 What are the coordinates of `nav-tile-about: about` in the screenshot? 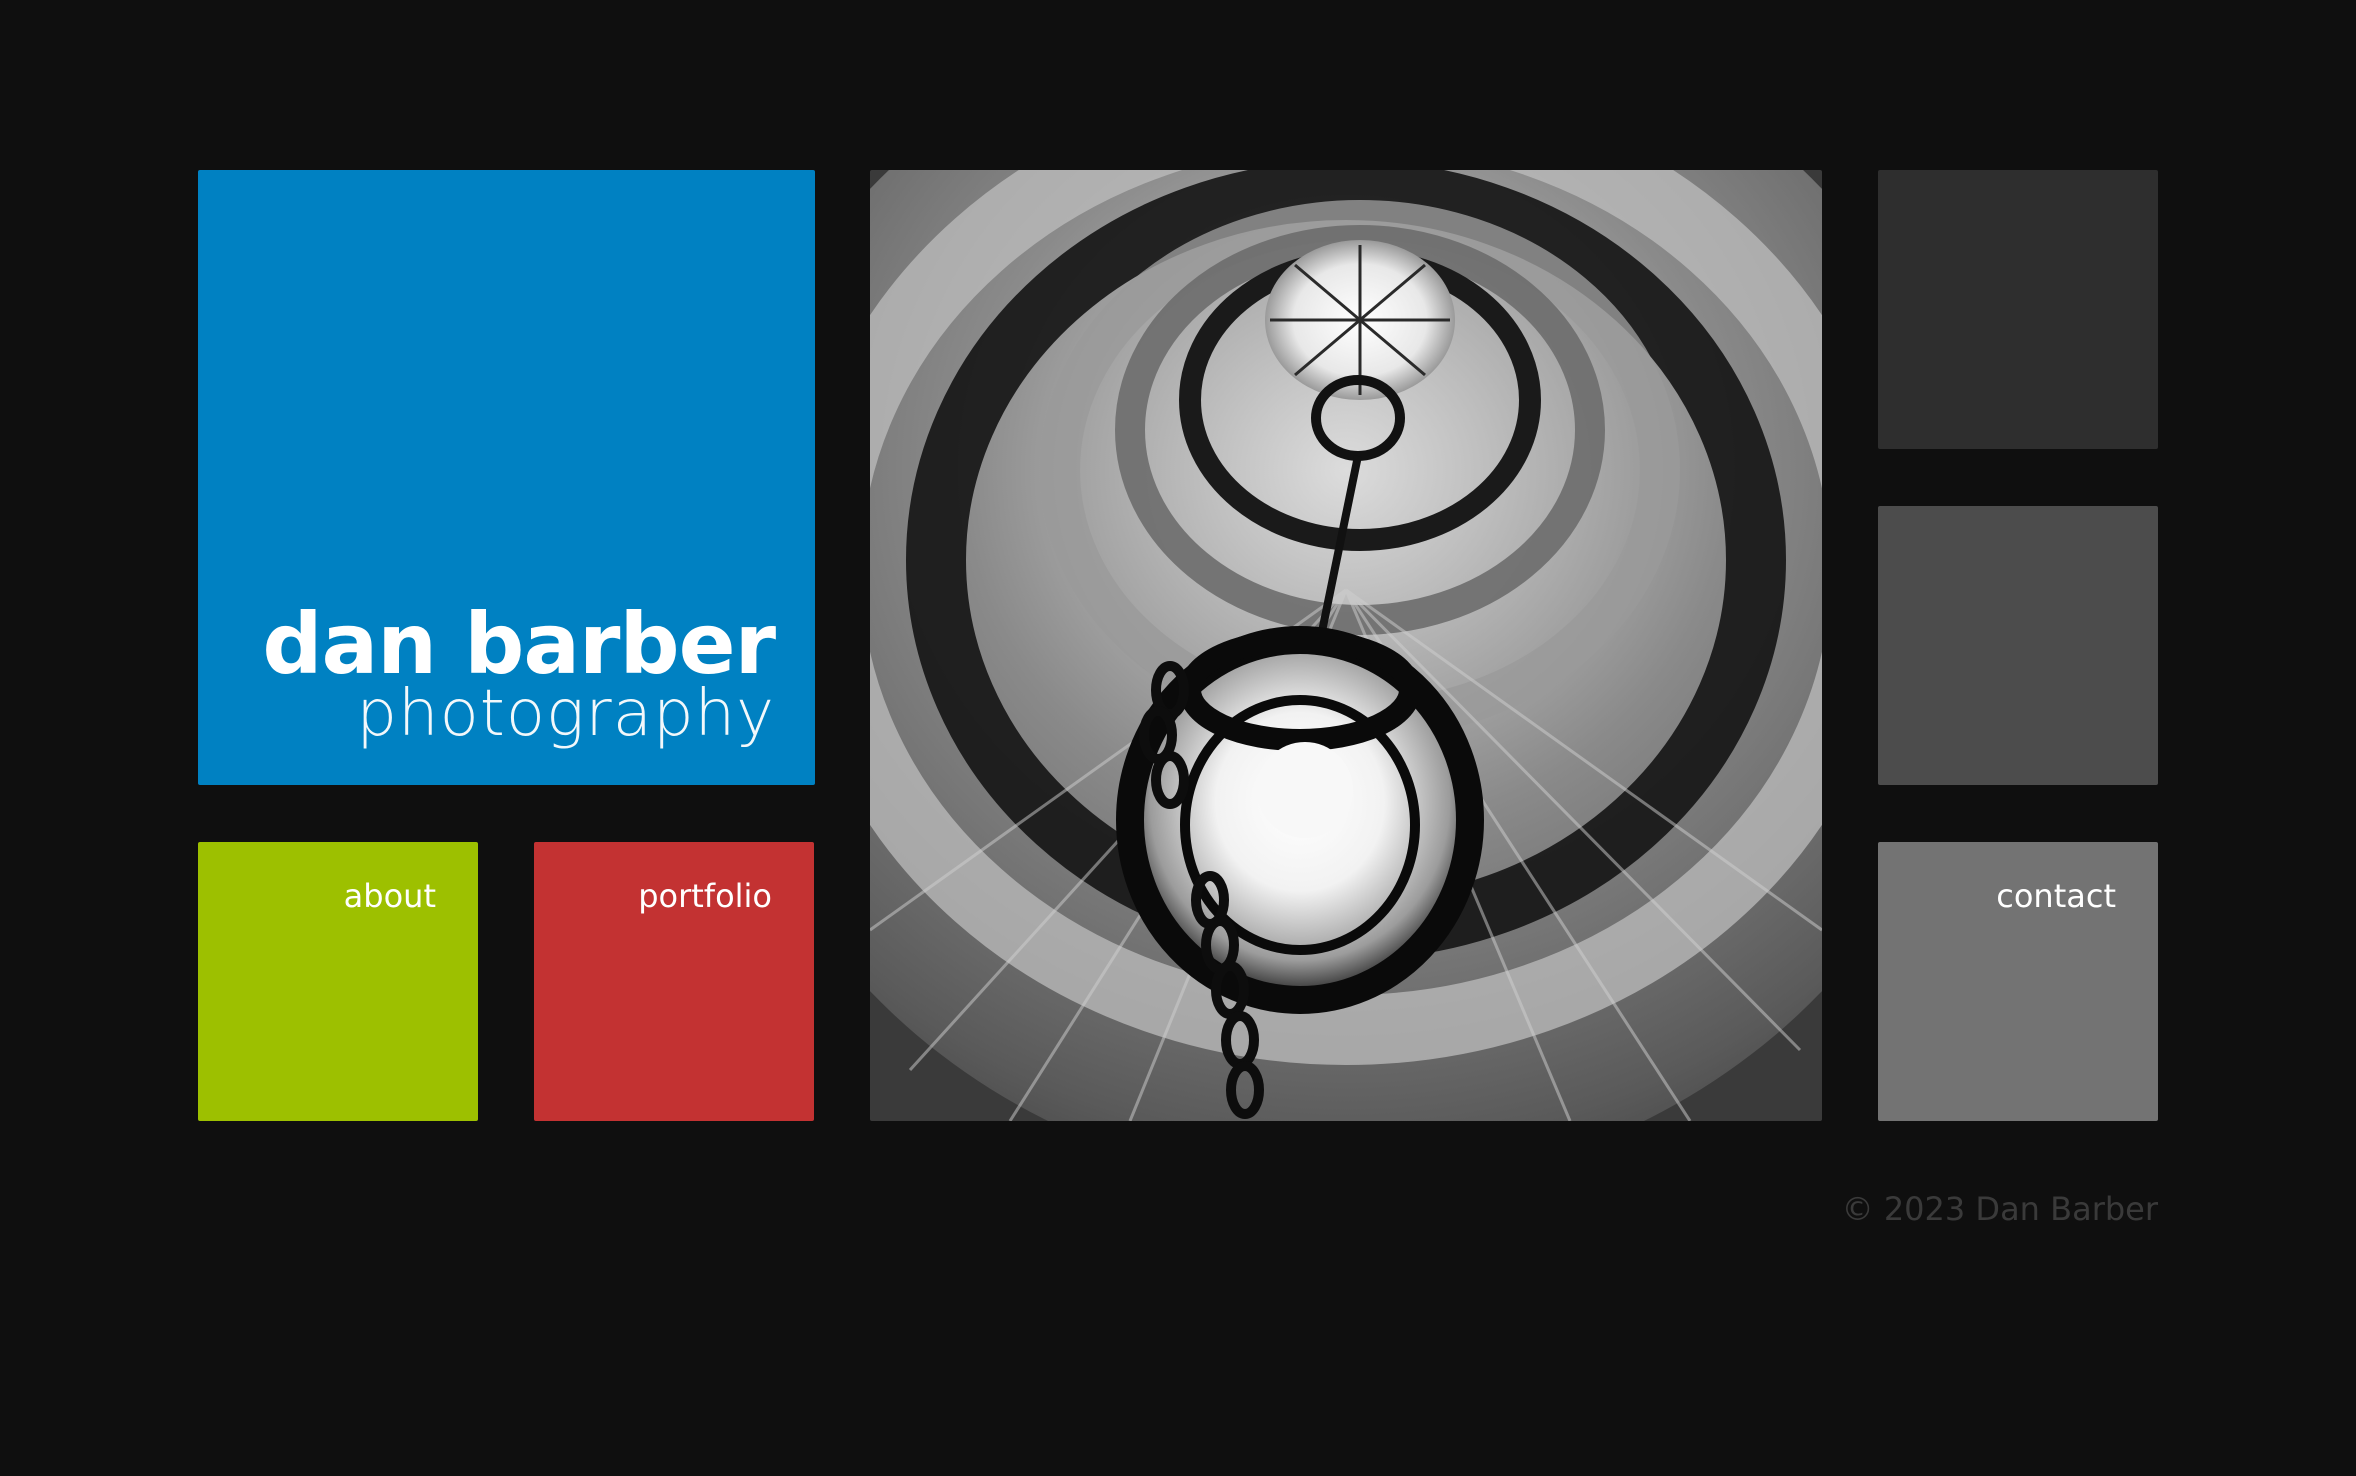 It's located at (338, 981).